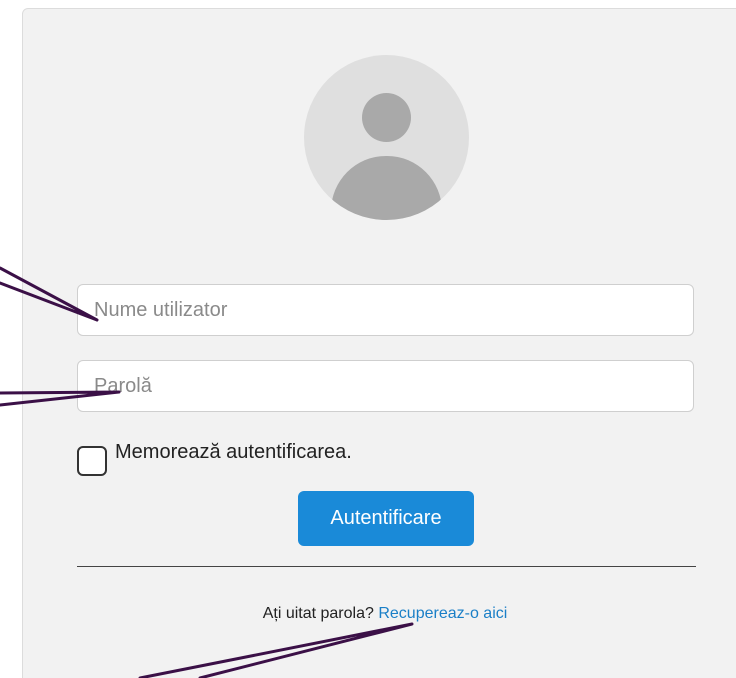 The image size is (736, 678). I want to click on annotation-arrow-password, so click(60, 398).